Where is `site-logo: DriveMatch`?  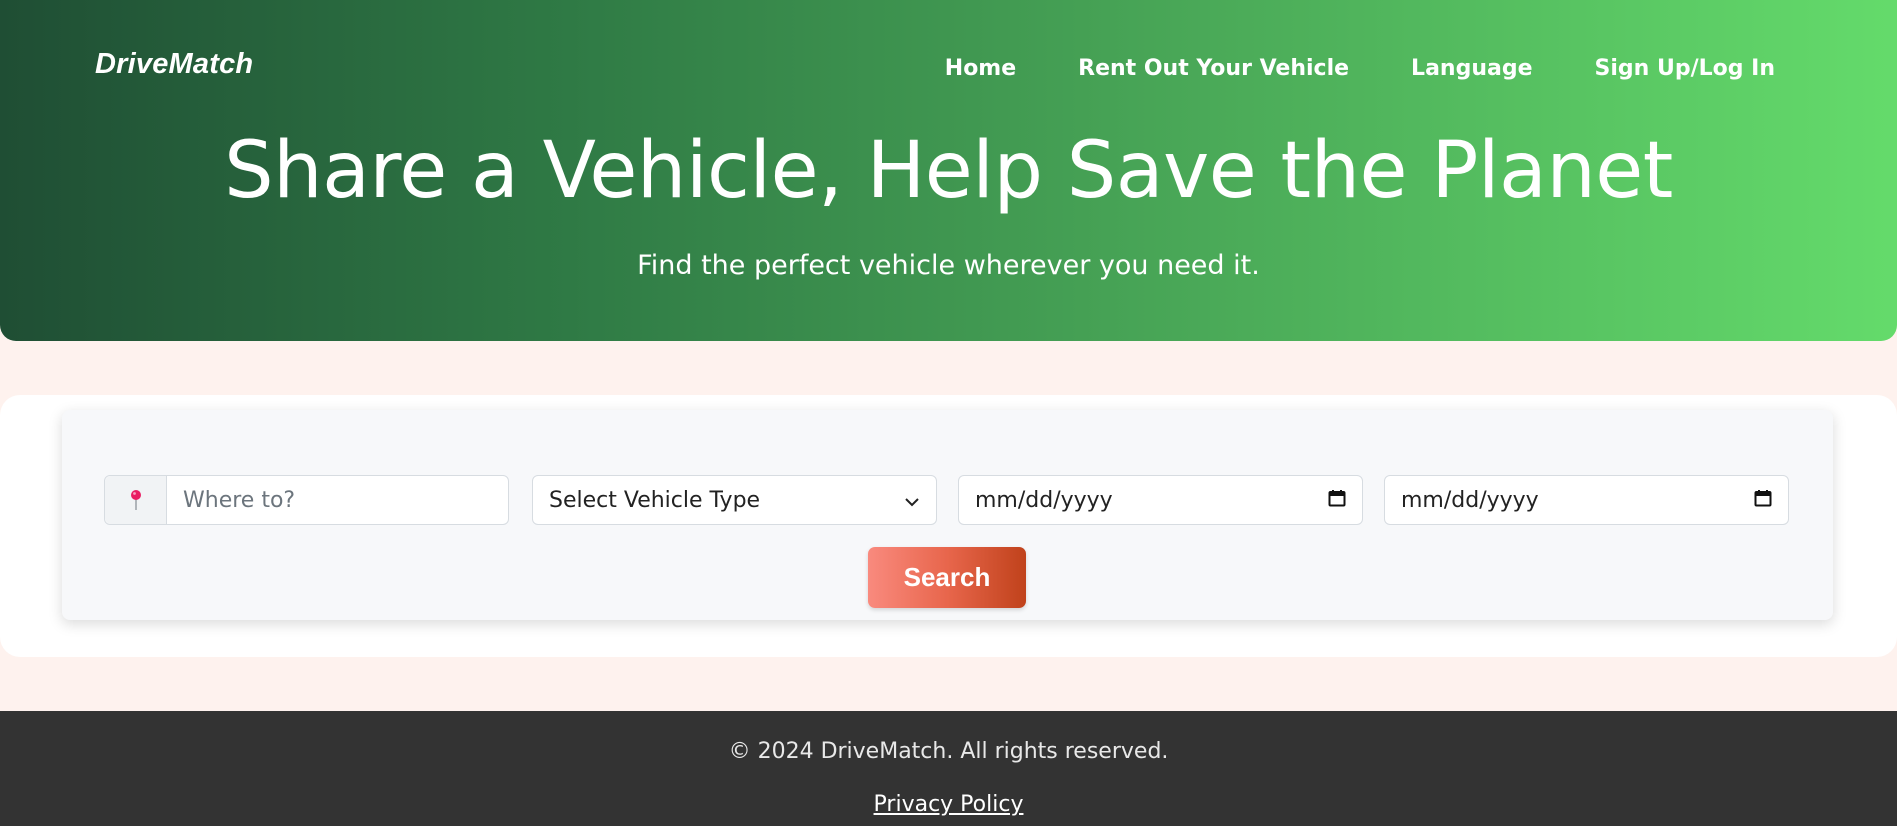 site-logo: DriveMatch is located at coordinates (174, 64).